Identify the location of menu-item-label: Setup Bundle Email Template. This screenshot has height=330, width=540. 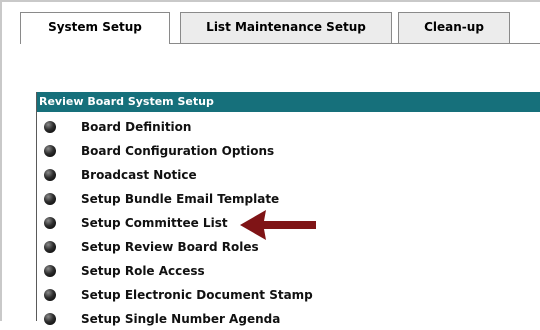
(180, 199).